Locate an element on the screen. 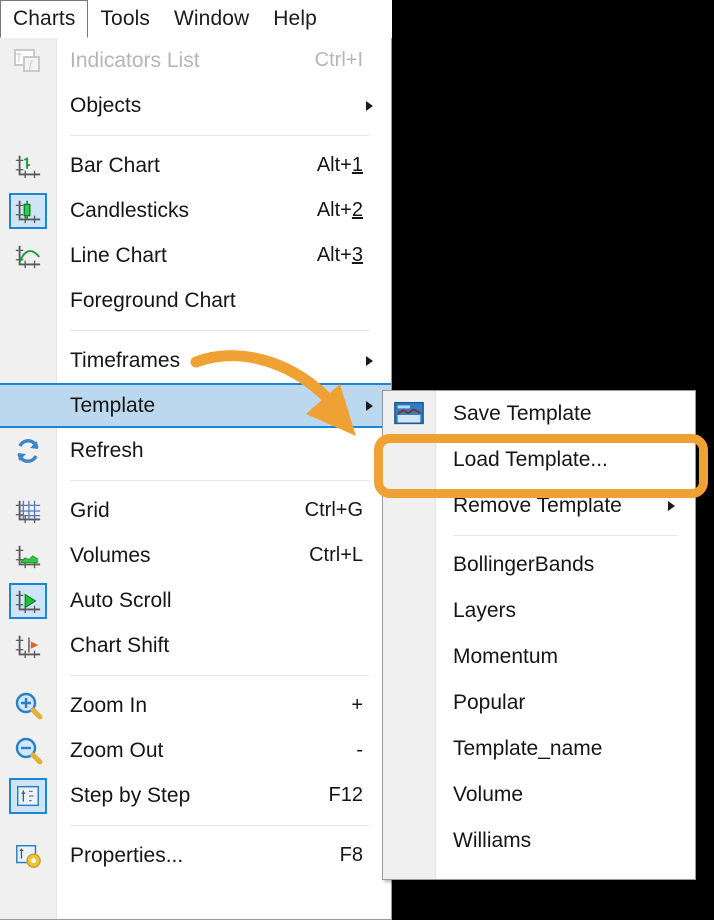 The height and width of the screenshot is (920, 714). submenu-item-template-name: Template_name is located at coordinates (539, 749).